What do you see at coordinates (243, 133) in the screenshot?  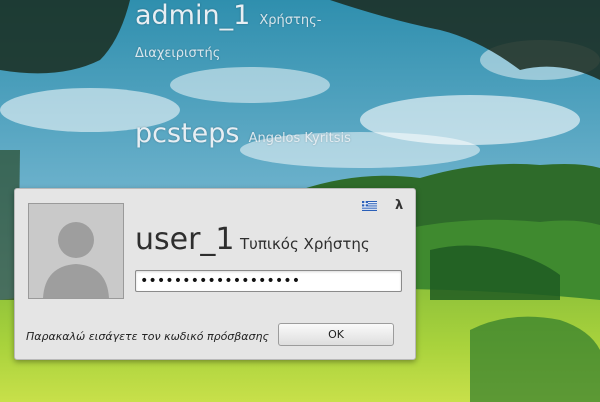 I see `user-entry-pcsteps: pcsteps Angelos Kyritsis` at bounding box center [243, 133].